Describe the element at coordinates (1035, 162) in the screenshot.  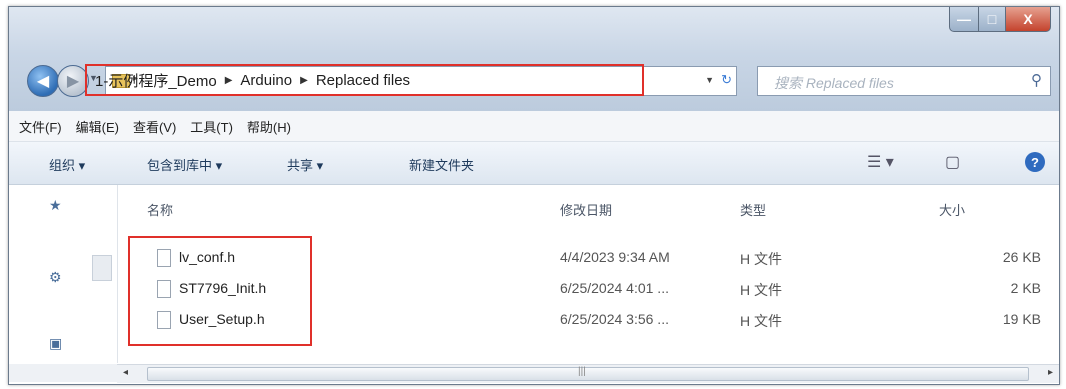
I see `help-icon: ?` at that location.